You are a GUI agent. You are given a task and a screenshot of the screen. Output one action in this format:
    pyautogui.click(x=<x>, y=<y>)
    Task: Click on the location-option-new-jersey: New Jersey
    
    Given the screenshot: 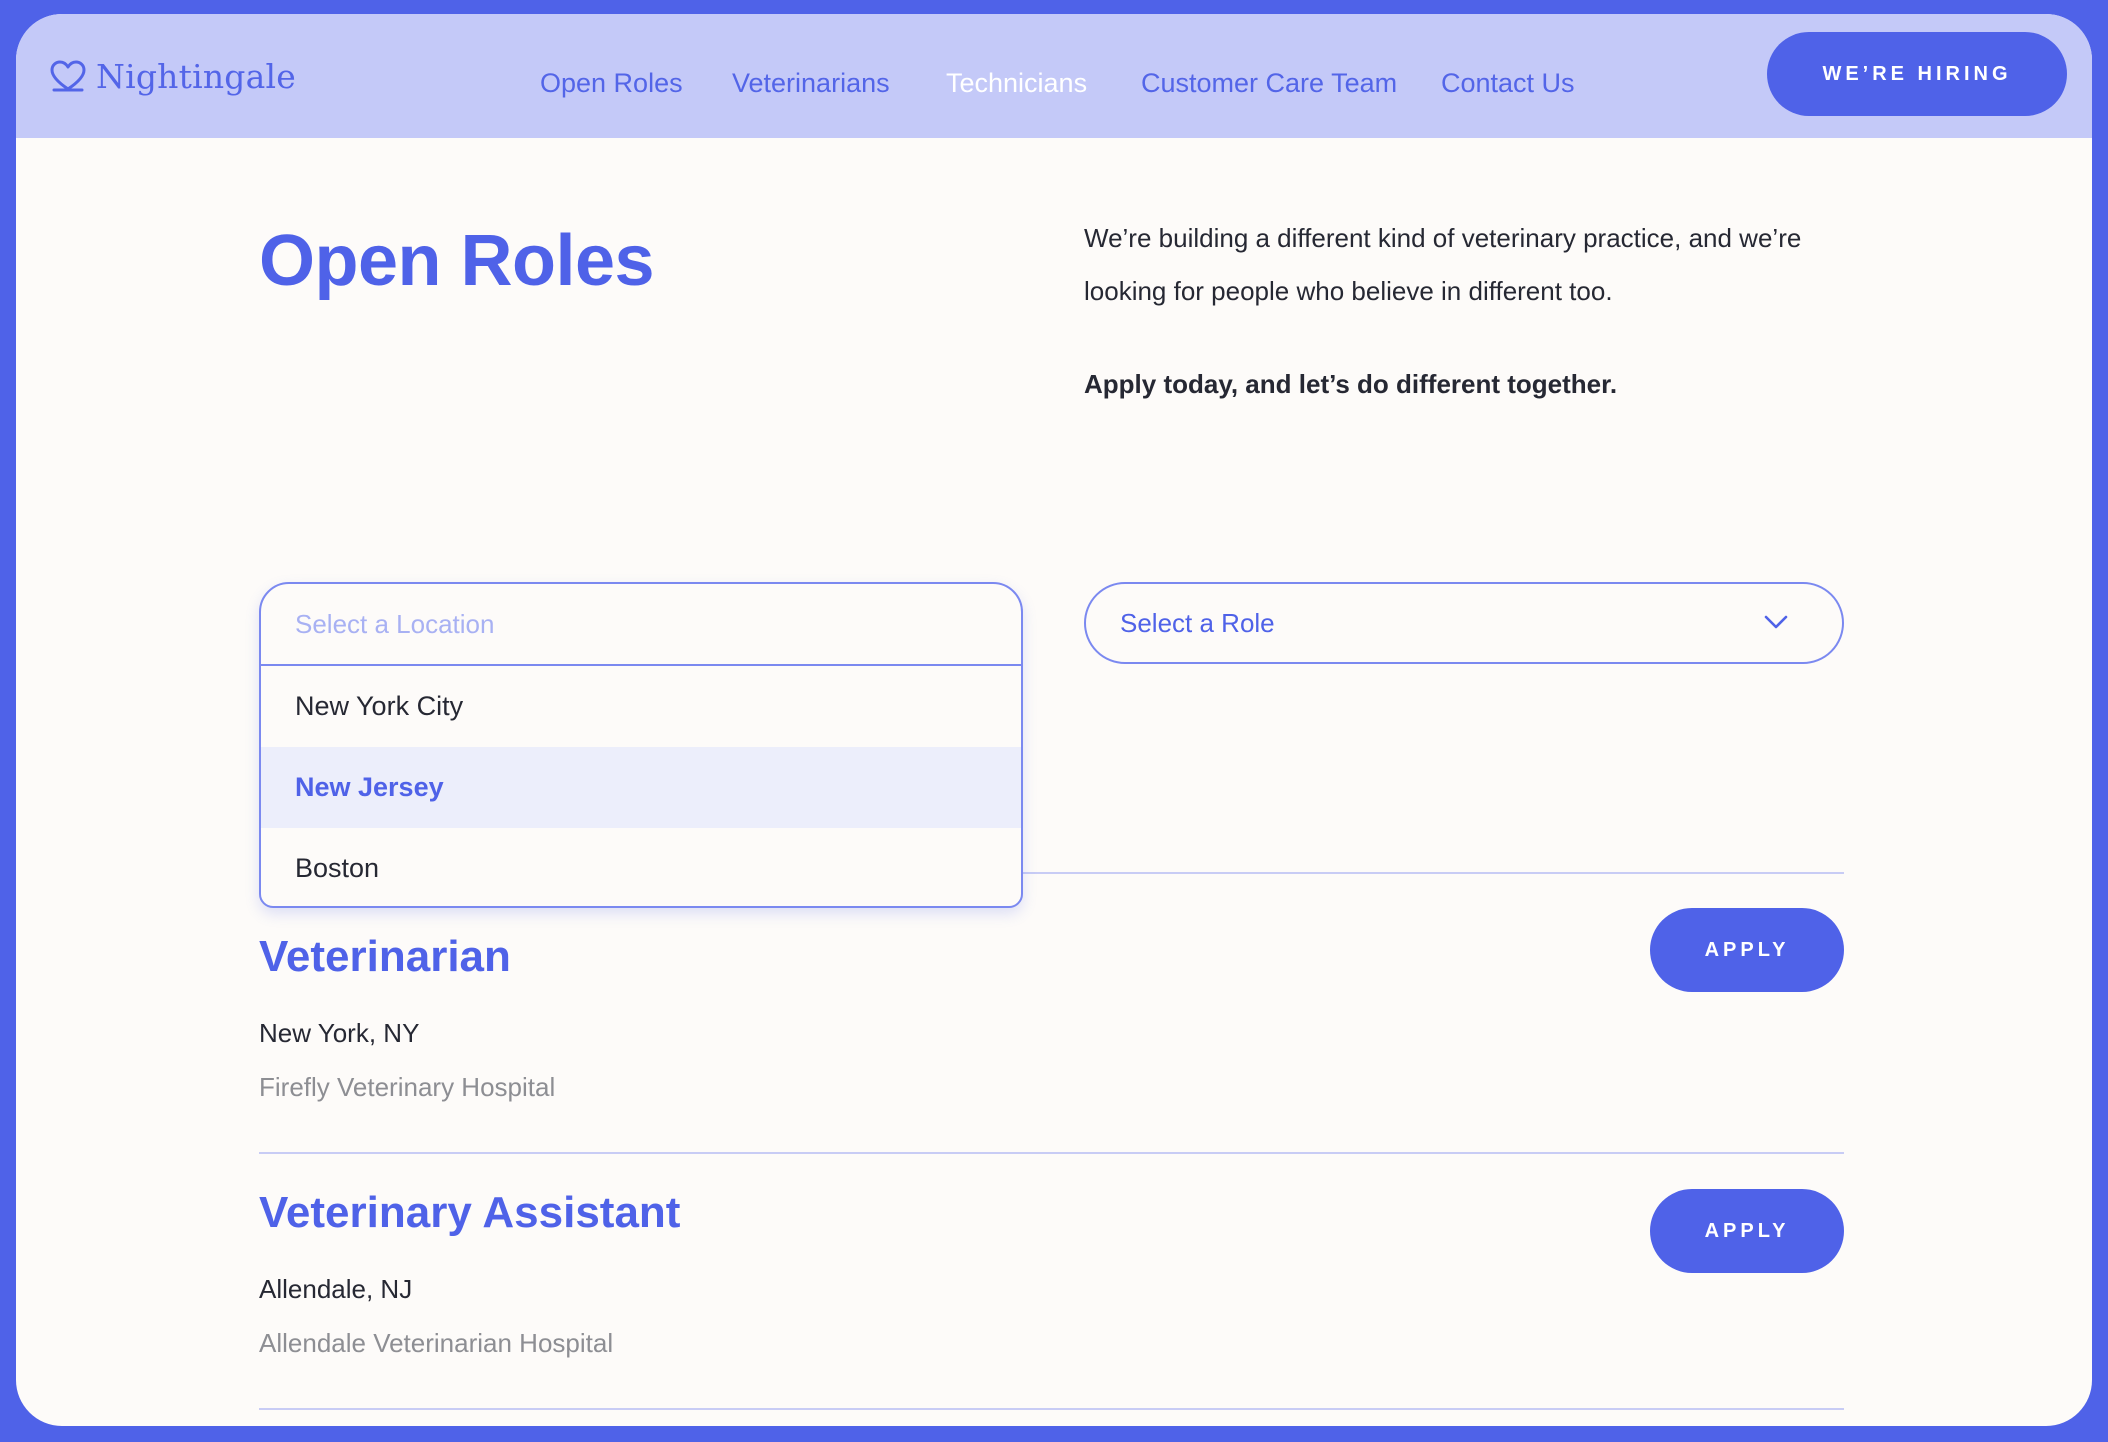 What is the action you would take?
    pyautogui.click(x=641, y=787)
    